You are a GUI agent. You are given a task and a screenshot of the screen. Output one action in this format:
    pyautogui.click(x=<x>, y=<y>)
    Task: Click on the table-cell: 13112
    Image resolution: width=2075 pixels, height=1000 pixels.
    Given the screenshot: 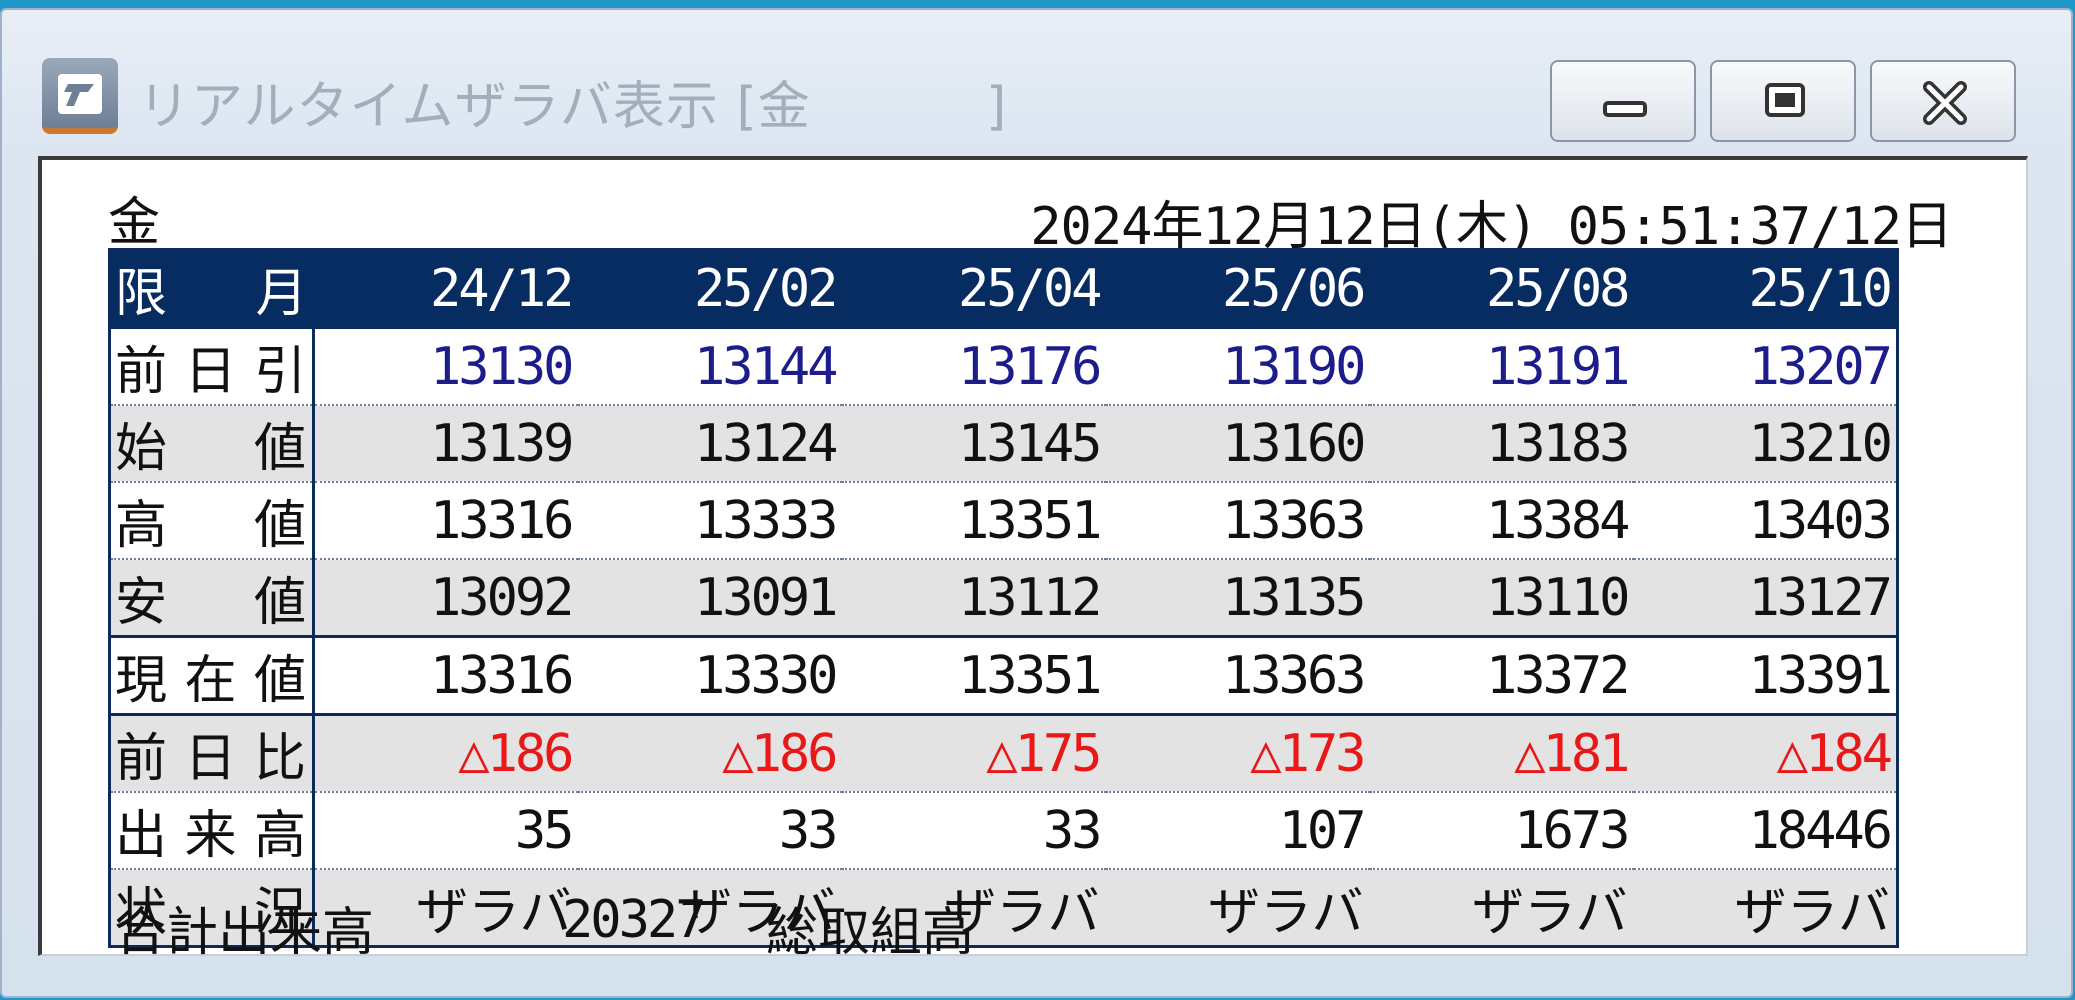 What is the action you would take?
    pyautogui.click(x=973, y=598)
    